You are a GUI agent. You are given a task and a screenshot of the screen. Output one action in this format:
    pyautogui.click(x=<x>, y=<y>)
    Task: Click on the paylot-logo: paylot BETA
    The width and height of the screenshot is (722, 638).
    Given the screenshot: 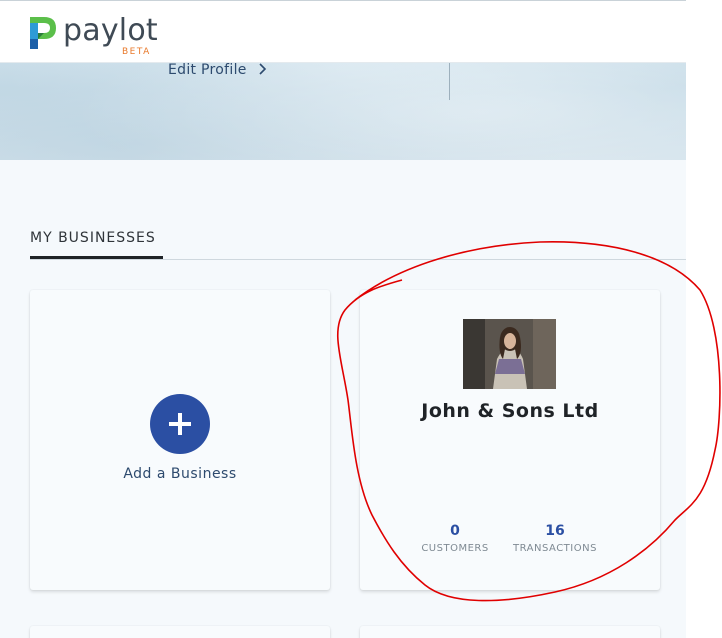 What is the action you would take?
    pyautogui.click(x=130, y=37)
    